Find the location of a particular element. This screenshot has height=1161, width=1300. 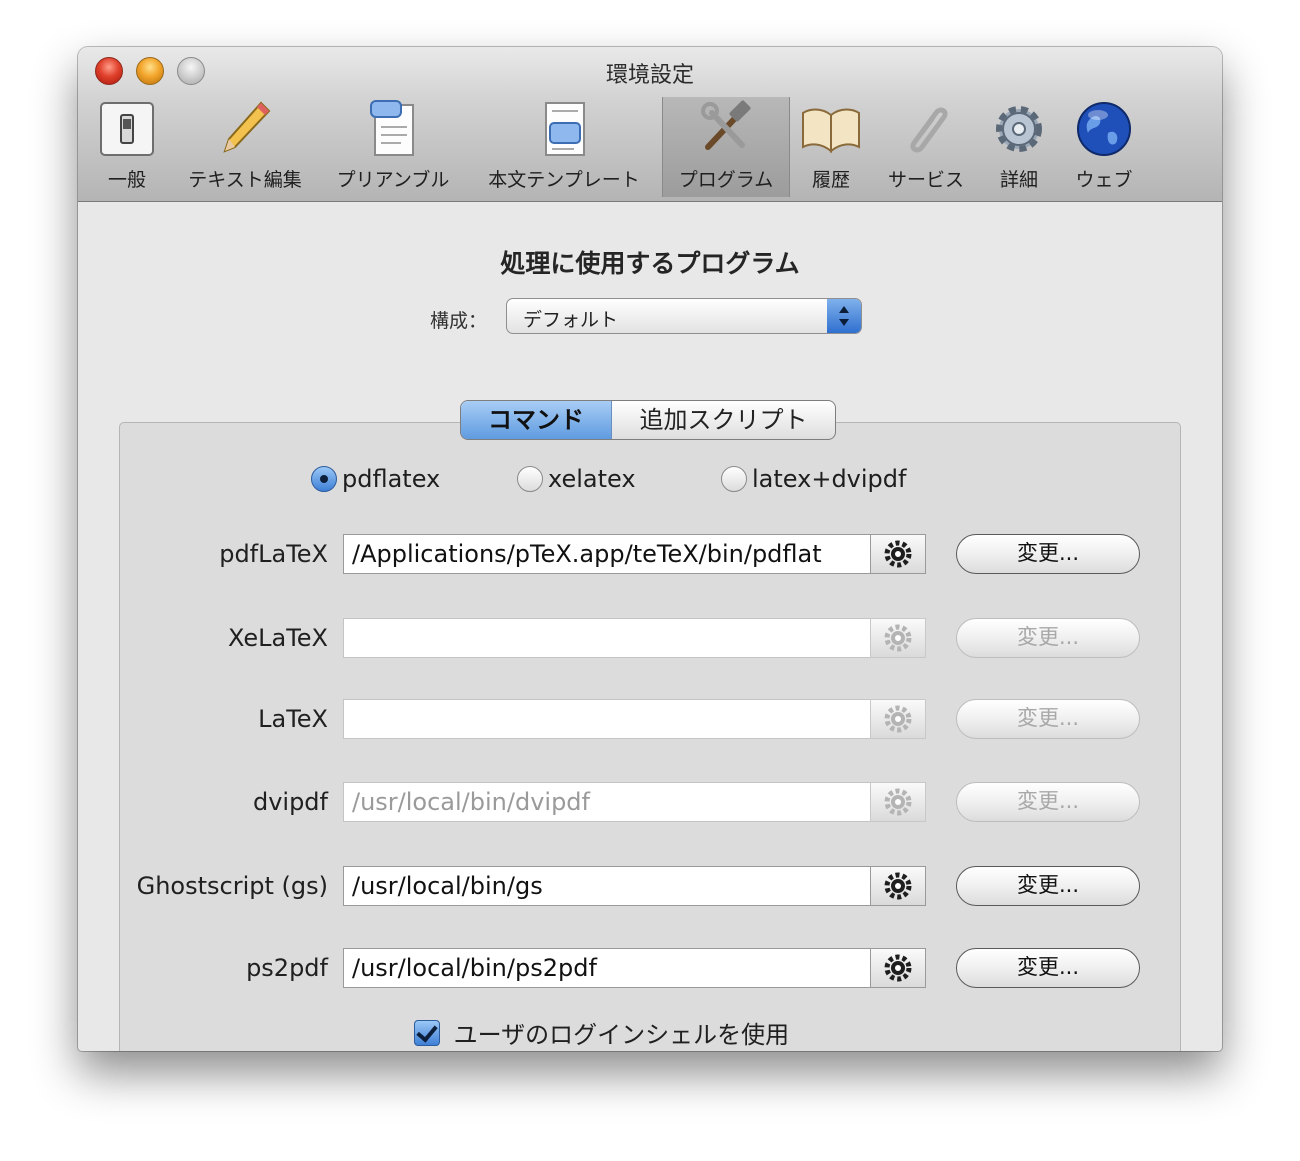

radio-label: latex+dvipdf is located at coordinates (829, 479).